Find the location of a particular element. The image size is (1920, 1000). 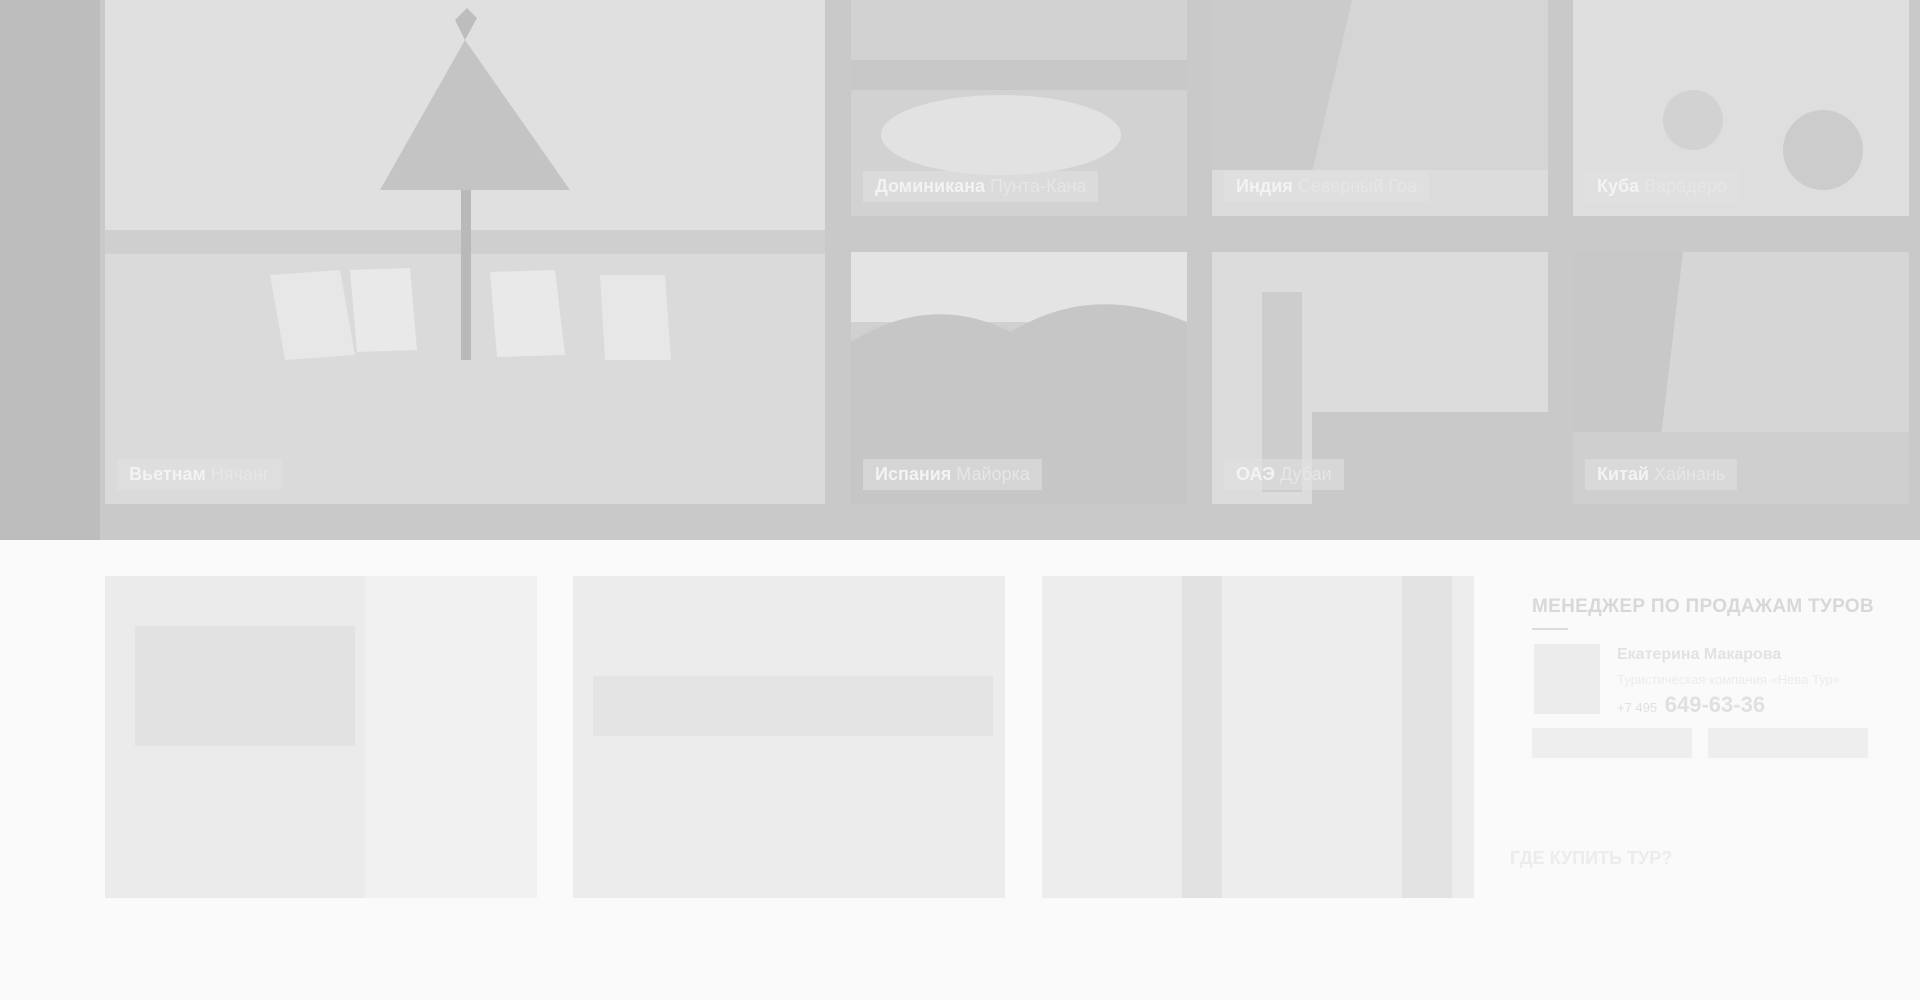

heading-underline is located at coordinates (1550, 629).